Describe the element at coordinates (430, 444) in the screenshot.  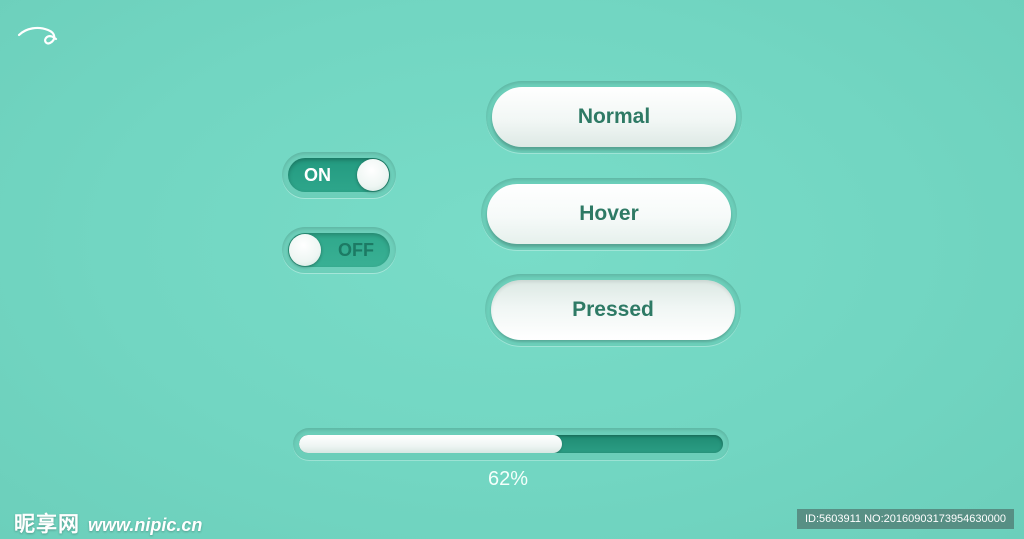
I see `progress-fill` at that location.